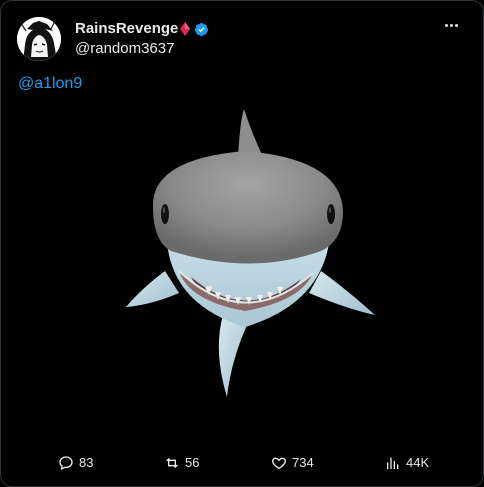 Image resolution: width=484 pixels, height=487 pixels. What do you see at coordinates (279, 463) in the screenshot?
I see `heart-icon` at bounding box center [279, 463].